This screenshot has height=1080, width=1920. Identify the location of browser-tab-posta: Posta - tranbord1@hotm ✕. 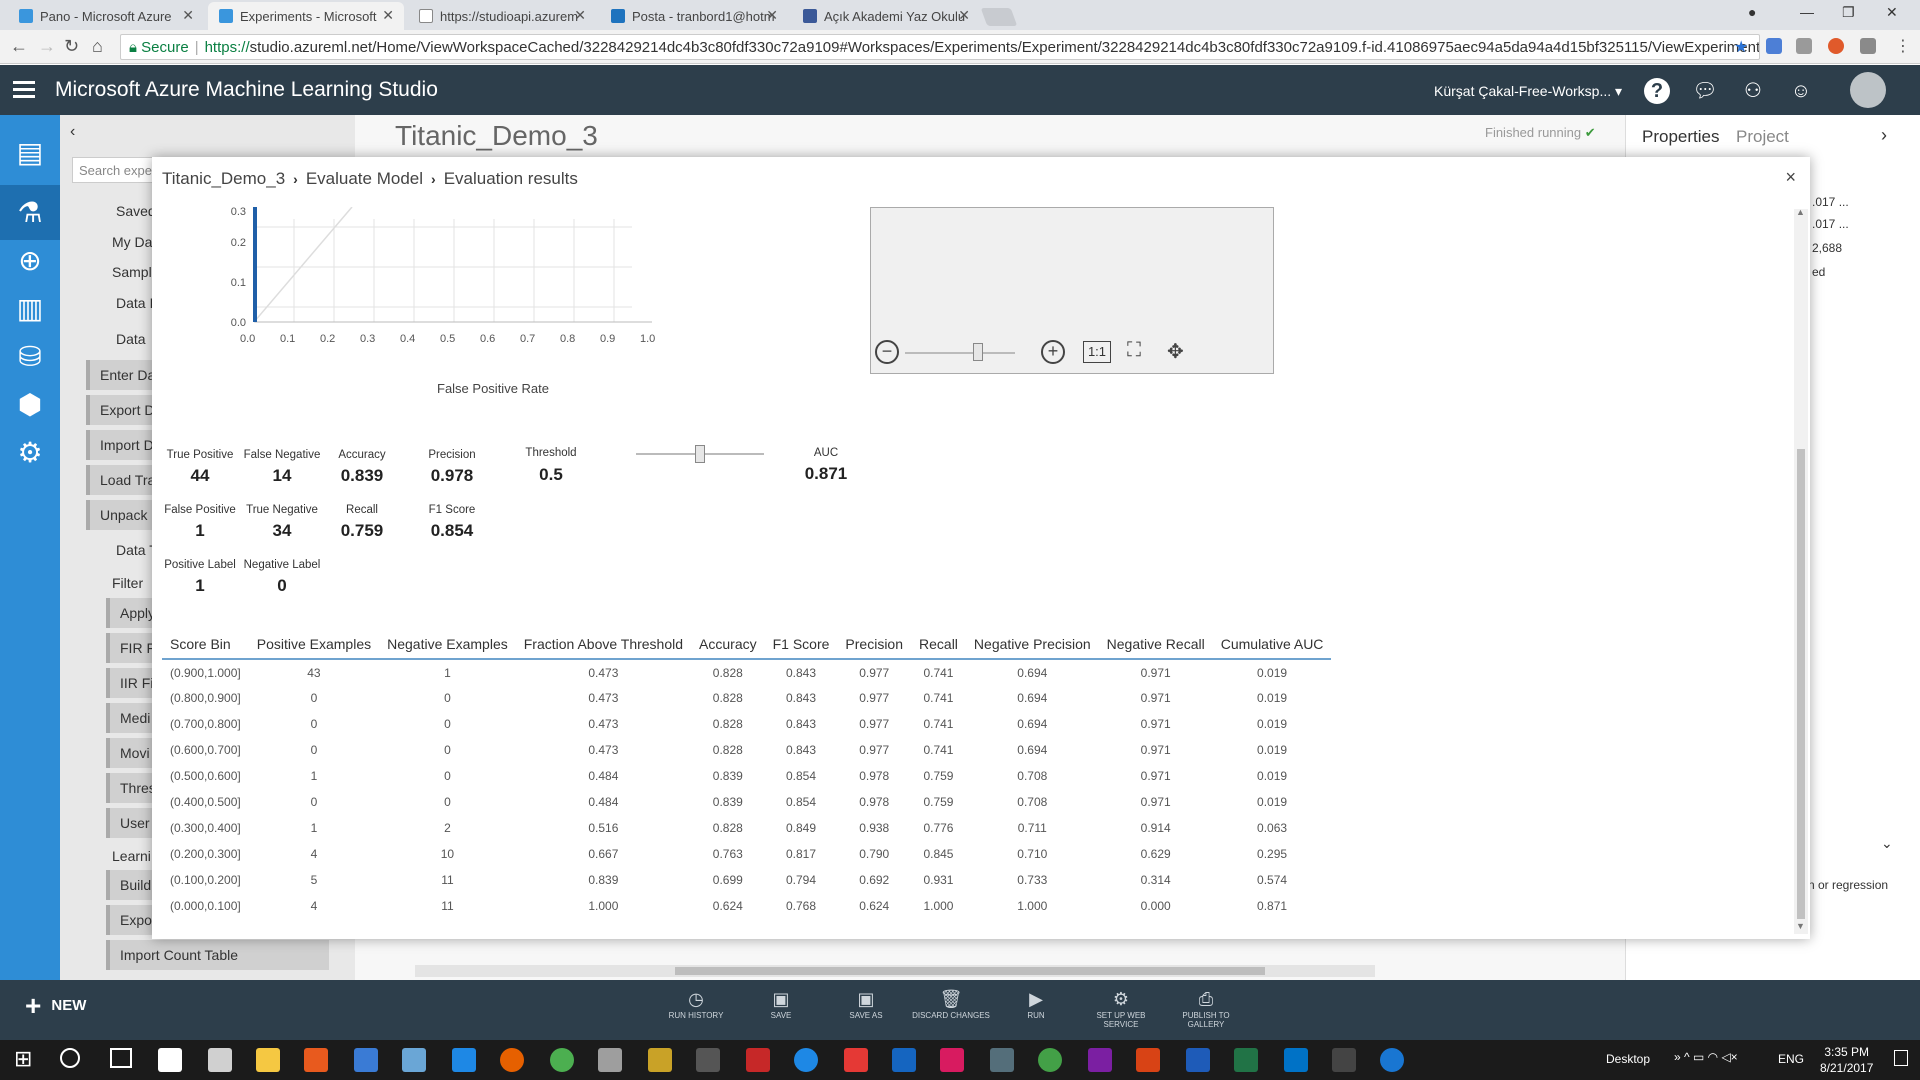
(694, 16).